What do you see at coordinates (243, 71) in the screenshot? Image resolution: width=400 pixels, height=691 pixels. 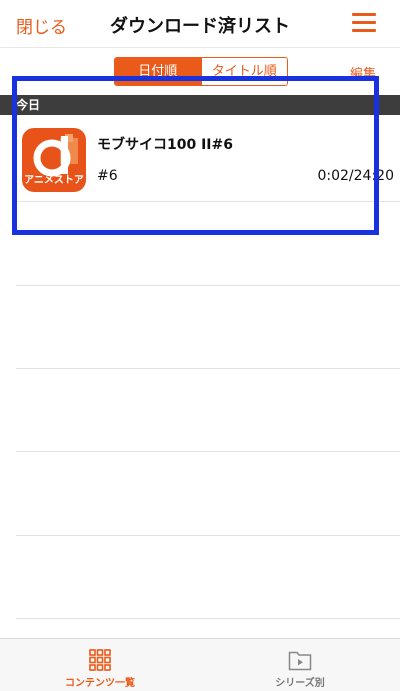 I see `sort-by-title-button: タイトル順` at bounding box center [243, 71].